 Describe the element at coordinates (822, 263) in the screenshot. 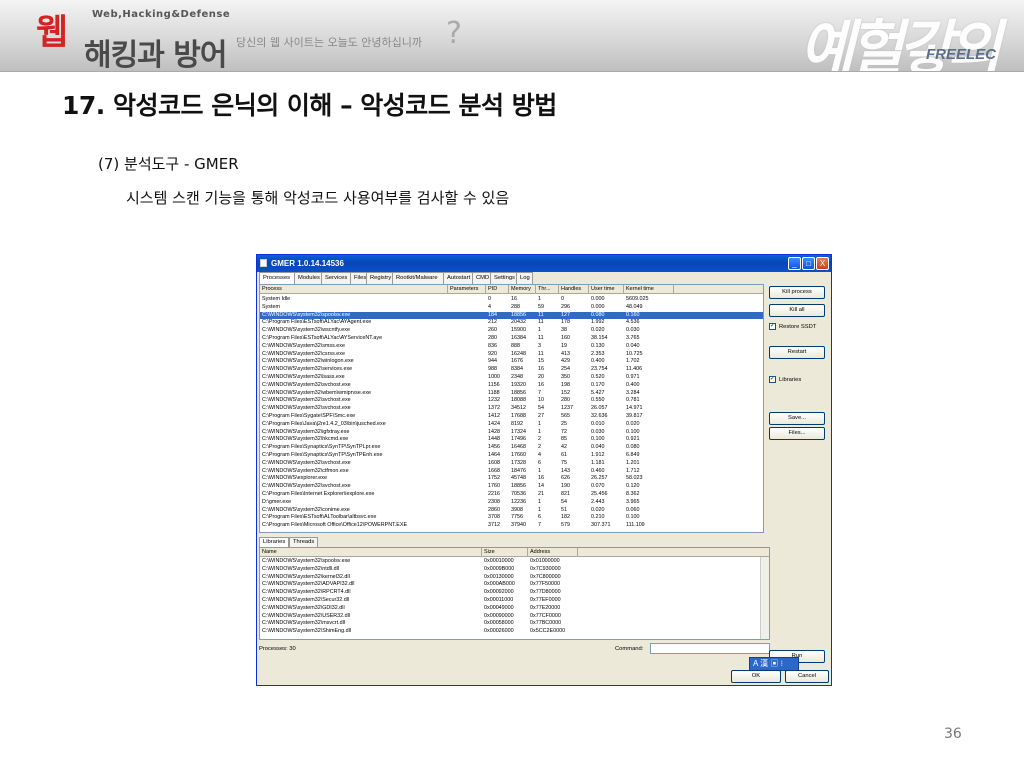

I see `close-button: X` at that location.